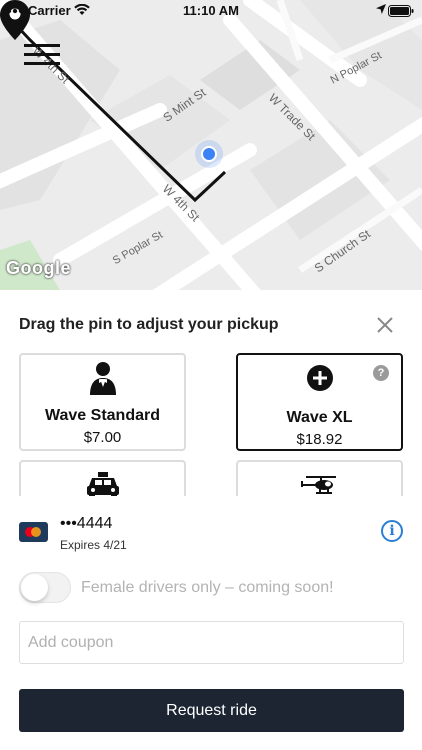 This screenshot has height=750, width=422. I want to click on help-icon: ?, so click(381, 373).